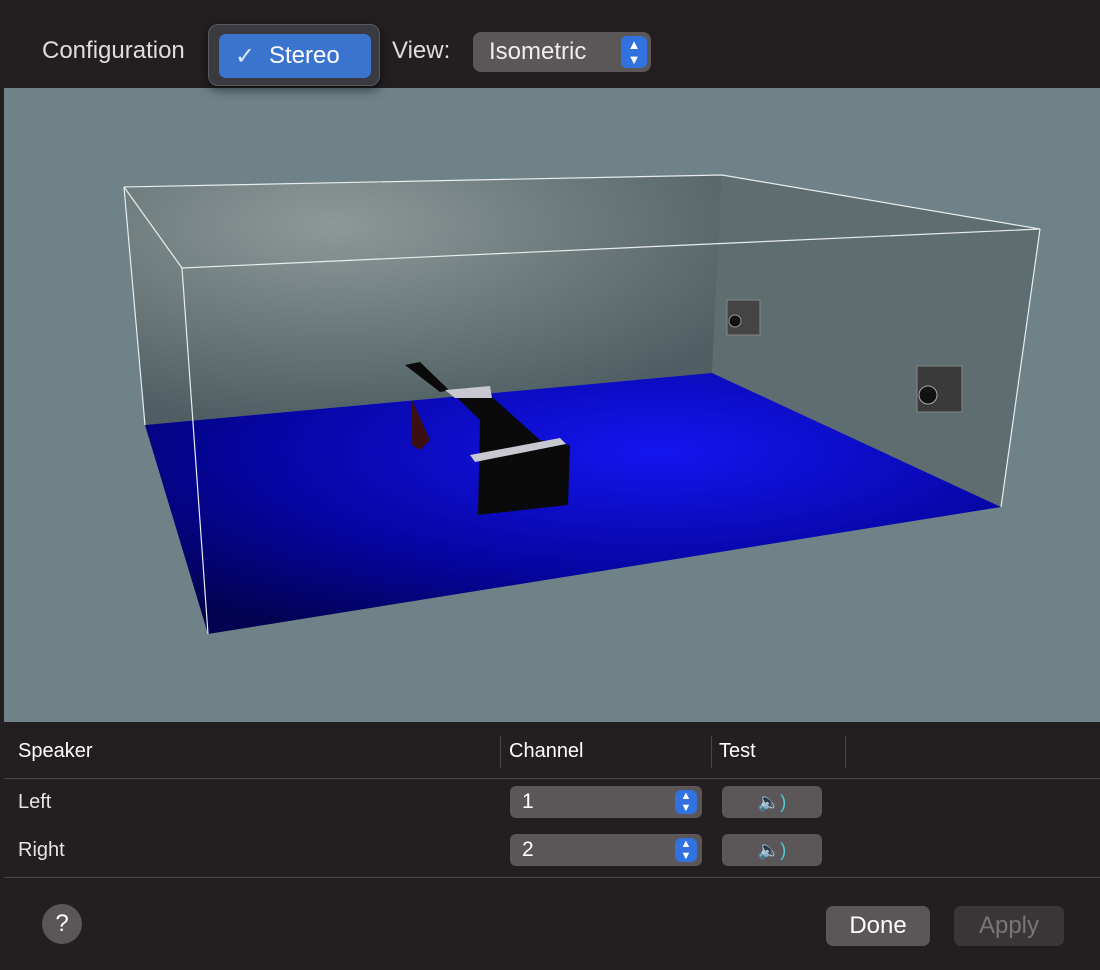 Image resolution: width=1100 pixels, height=970 pixels. What do you see at coordinates (552, 877) in the screenshot?
I see `table-bottom-divider` at bounding box center [552, 877].